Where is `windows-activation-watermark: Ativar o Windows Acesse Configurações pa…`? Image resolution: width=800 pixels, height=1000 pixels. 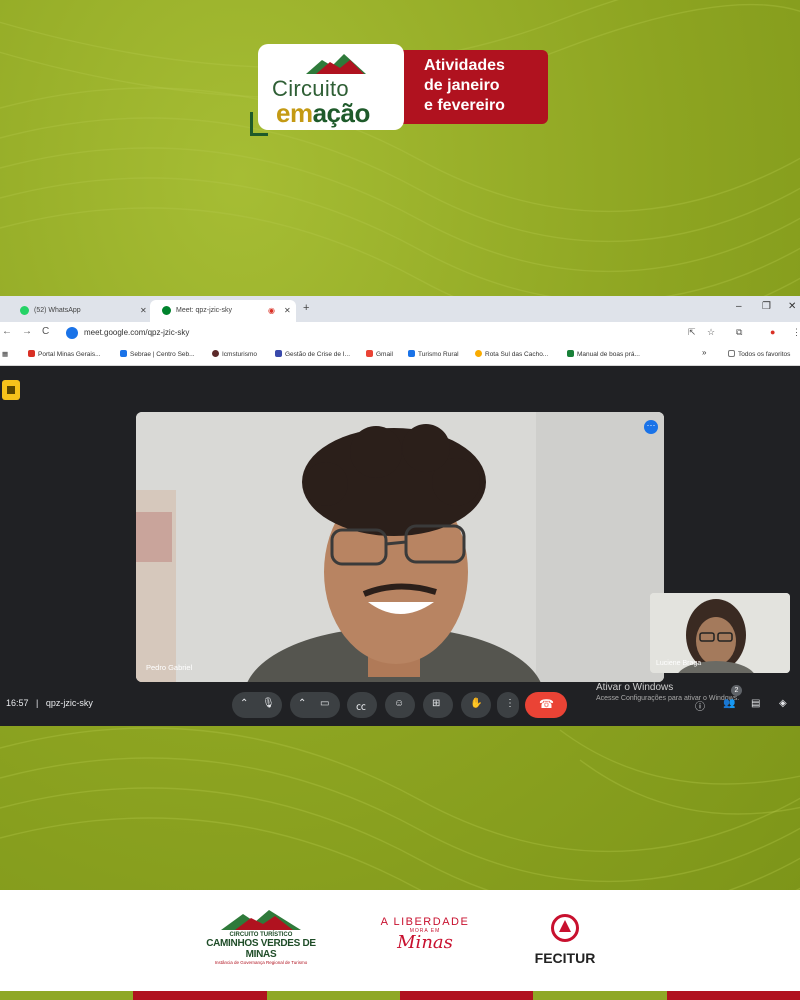 windows-activation-watermark: Ativar o Windows Acesse Configurações pa… is located at coordinates (667, 692).